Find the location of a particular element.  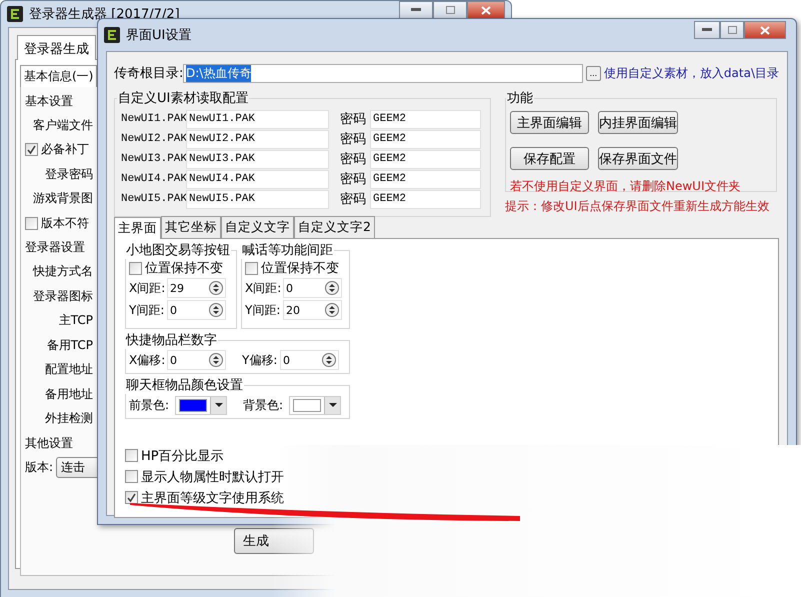

field-label: 游戏背景图 is located at coordinates (62, 199).